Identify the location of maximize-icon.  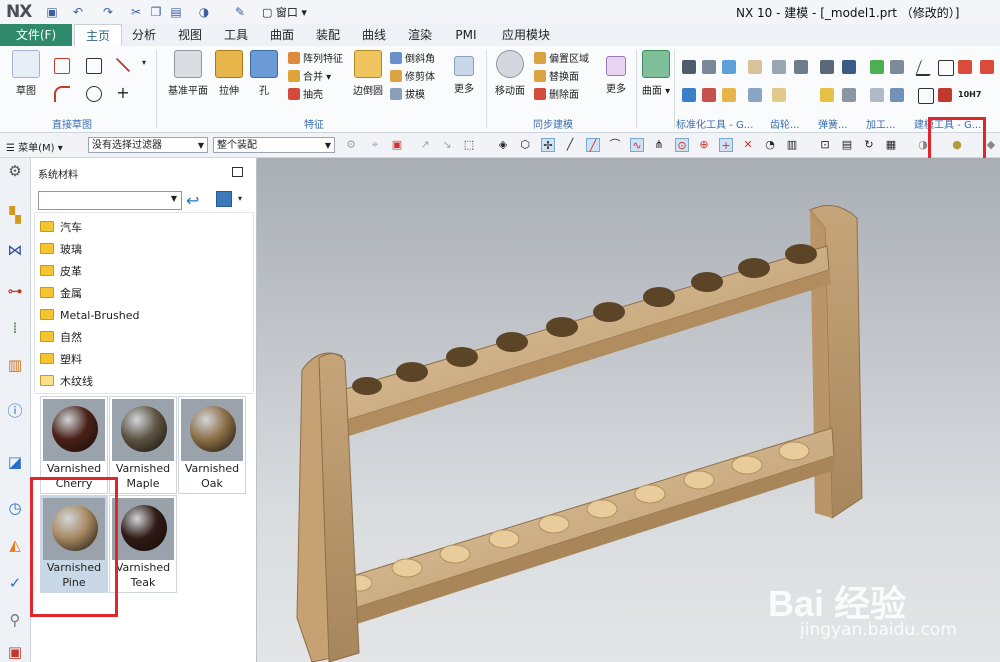
(237, 172).